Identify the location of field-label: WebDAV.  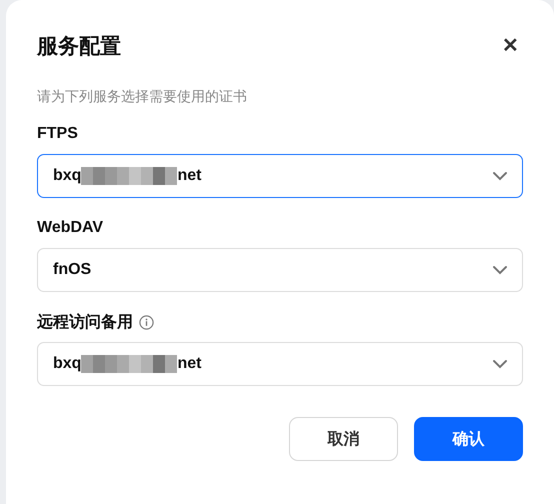
(70, 228).